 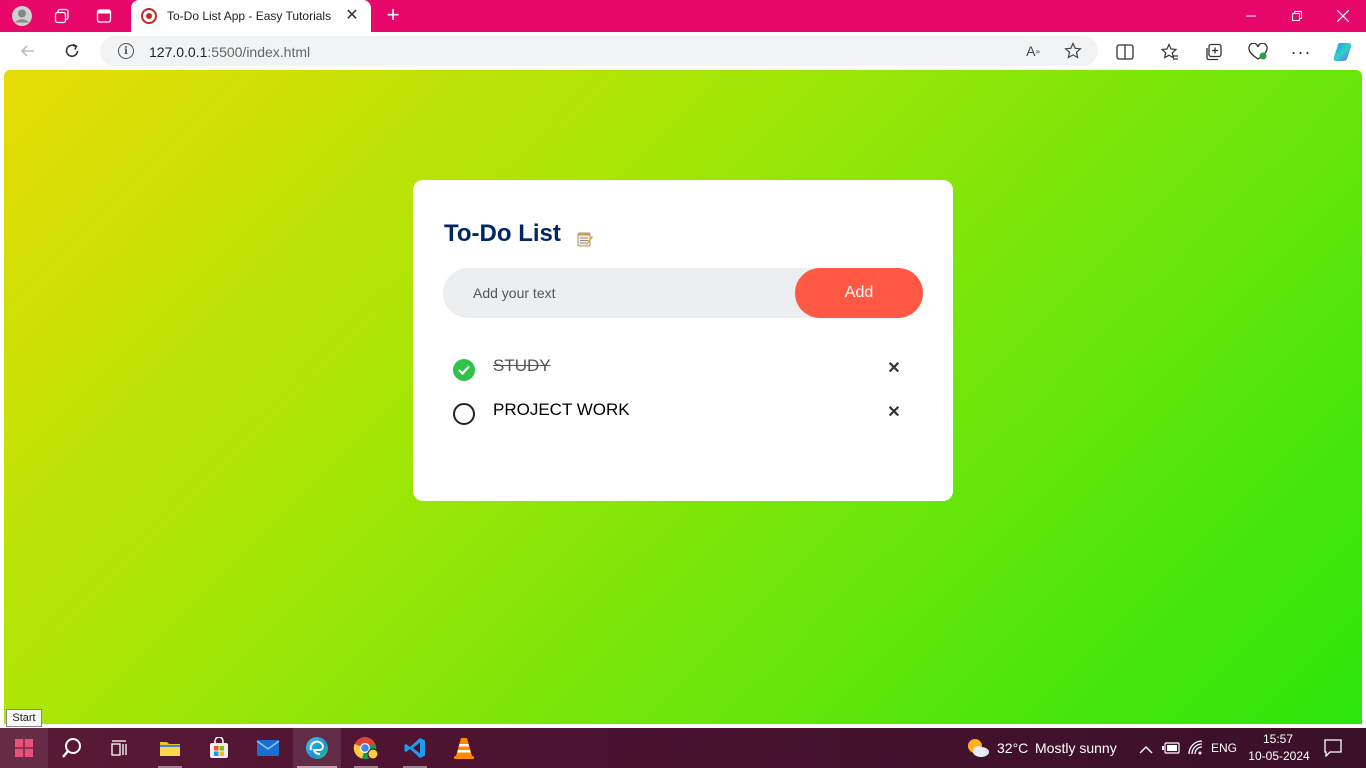 What do you see at coordinates (1033, 51) in the screenshot?
I see `read-aloud-icon: A»` at bounding box center [1033, 51].